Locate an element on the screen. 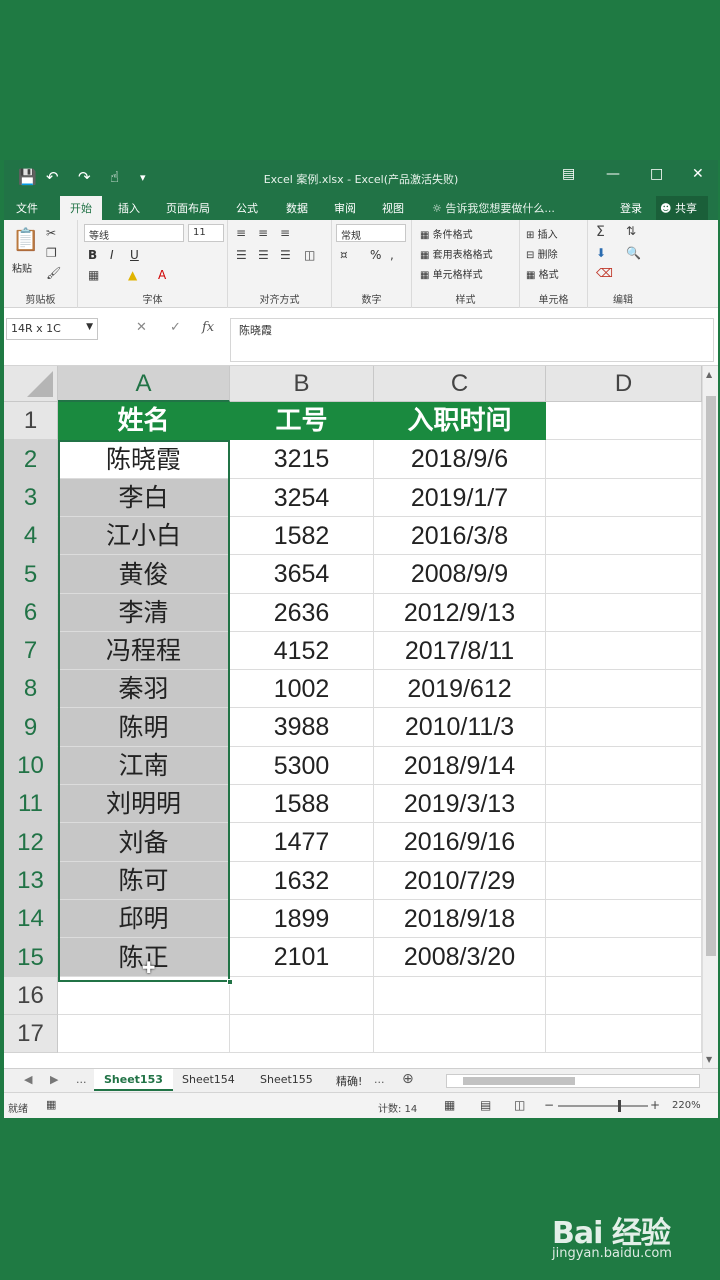 This screenshot has width=720, height=1280. align-left-icon: ☰ is located at coordinates (241, 255).